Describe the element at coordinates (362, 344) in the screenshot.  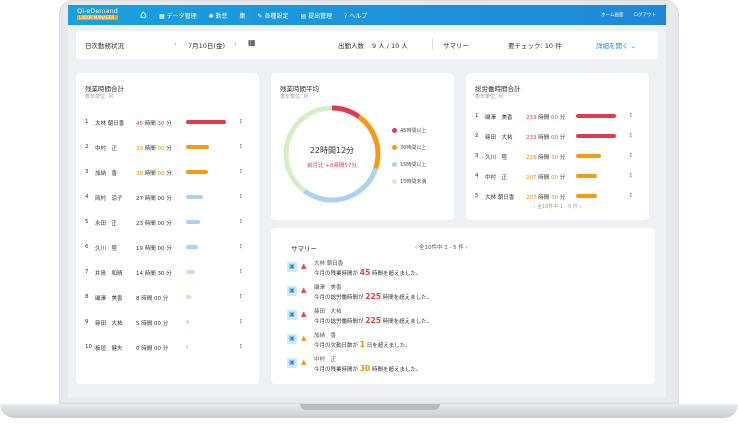
I see `alert-message: 今月の欠勤日数が 1 日を超えました。` at that location.